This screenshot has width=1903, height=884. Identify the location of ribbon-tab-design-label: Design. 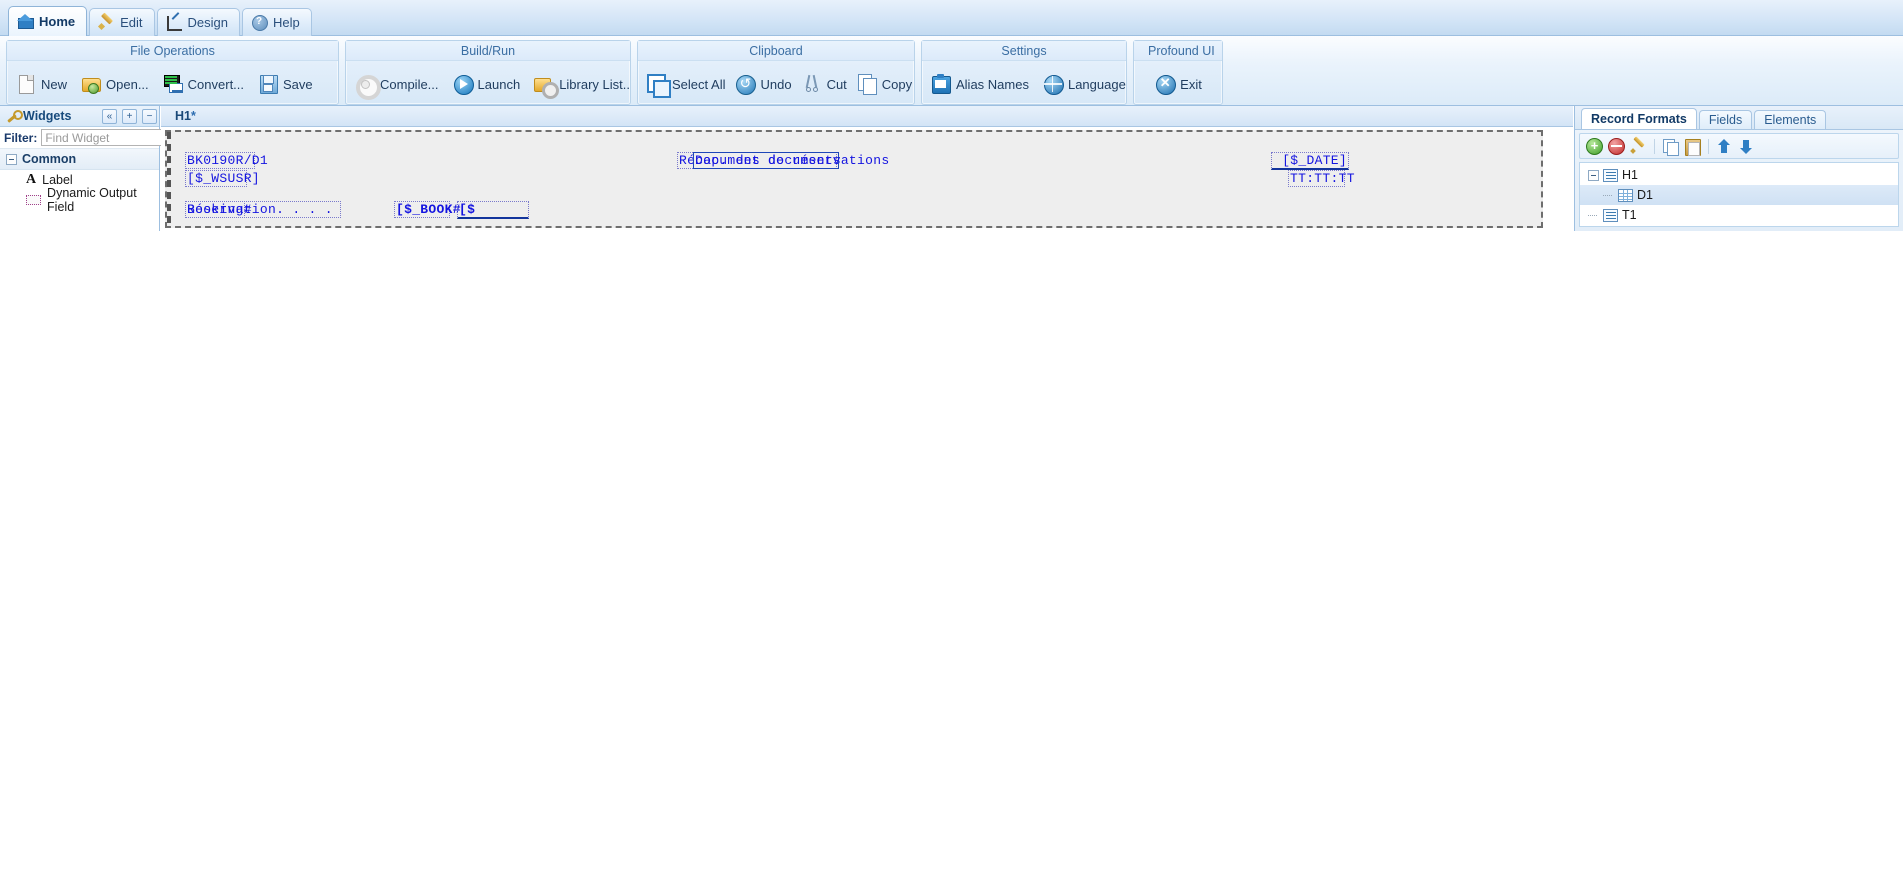
(207, 22).